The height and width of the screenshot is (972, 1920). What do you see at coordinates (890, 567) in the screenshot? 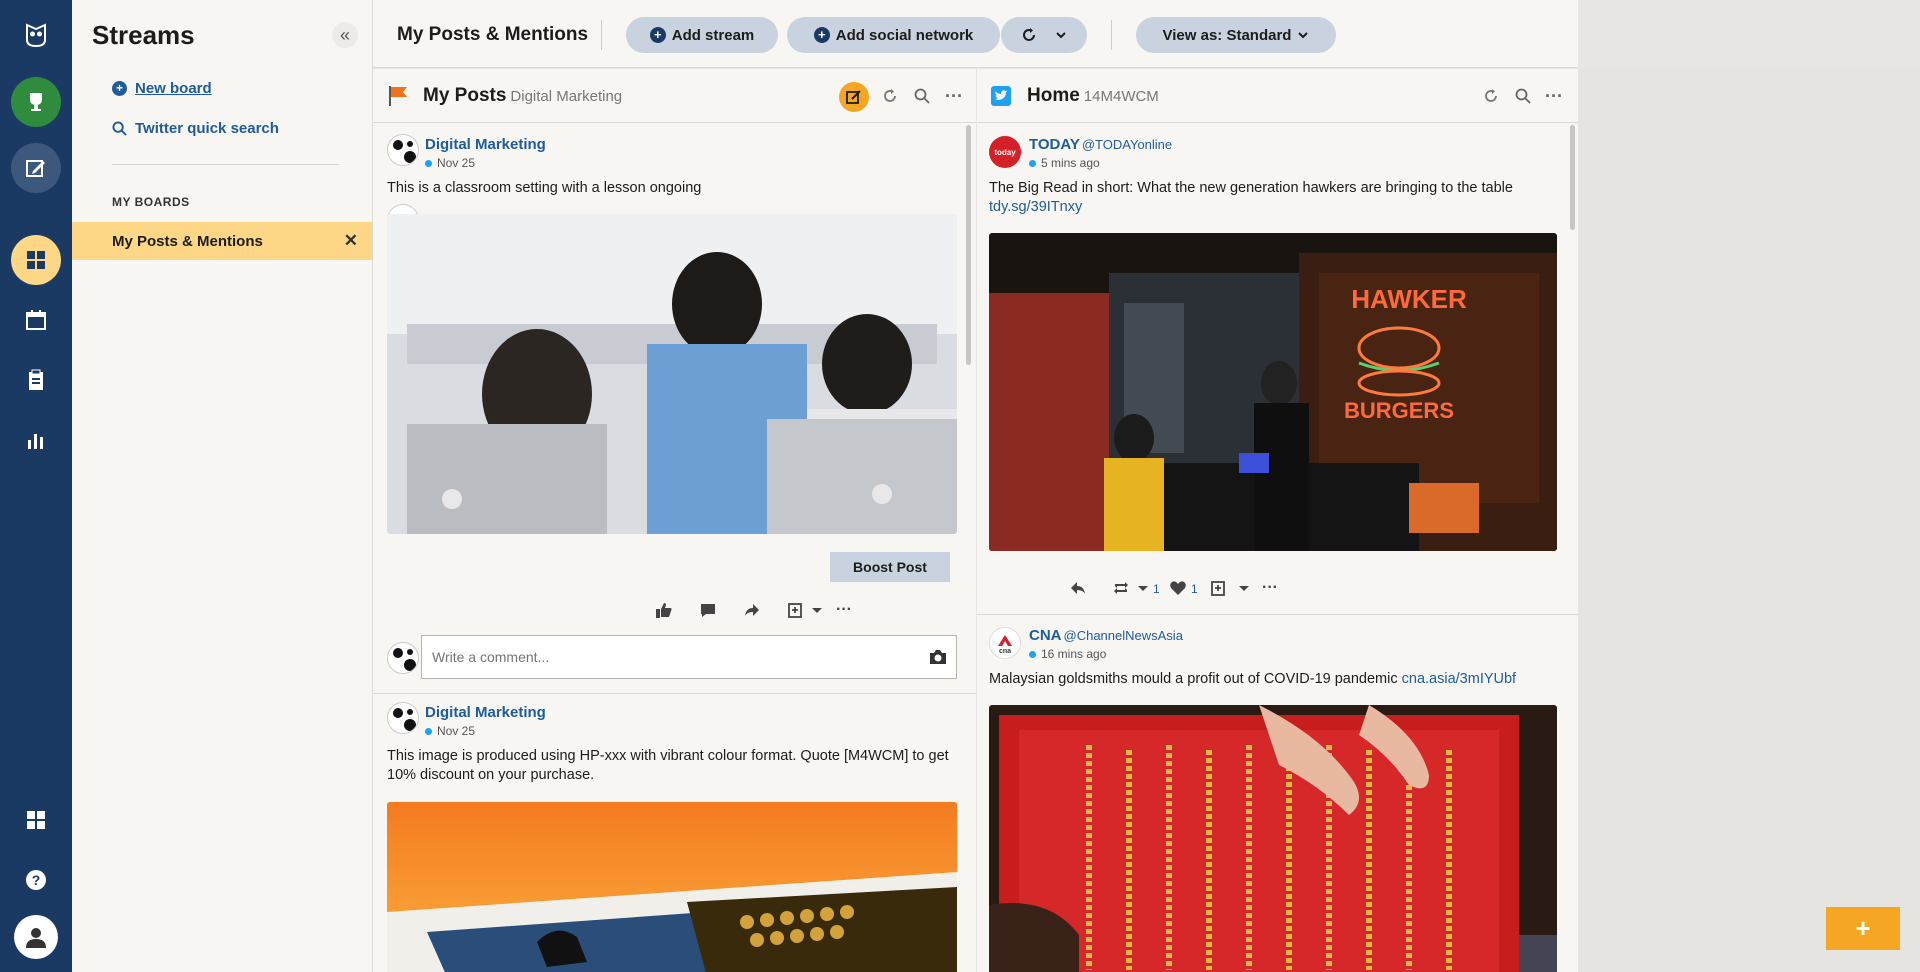
I see `boost-post-button: Boost Post` at bounding box center [890, 567].